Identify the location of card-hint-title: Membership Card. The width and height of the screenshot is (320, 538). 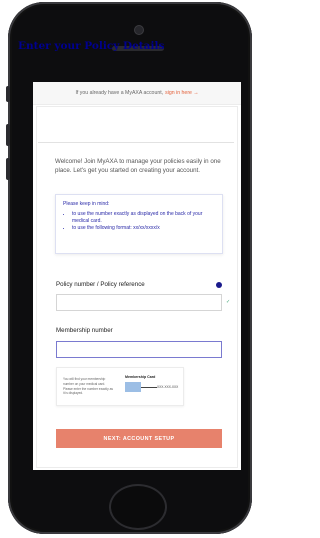
(140, 377).